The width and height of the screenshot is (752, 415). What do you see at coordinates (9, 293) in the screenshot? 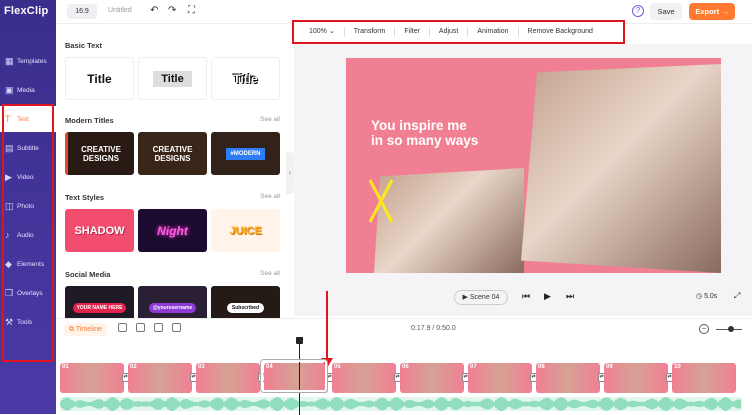
I see `overlays-icon: ❐` at bounding box center [9, 293].